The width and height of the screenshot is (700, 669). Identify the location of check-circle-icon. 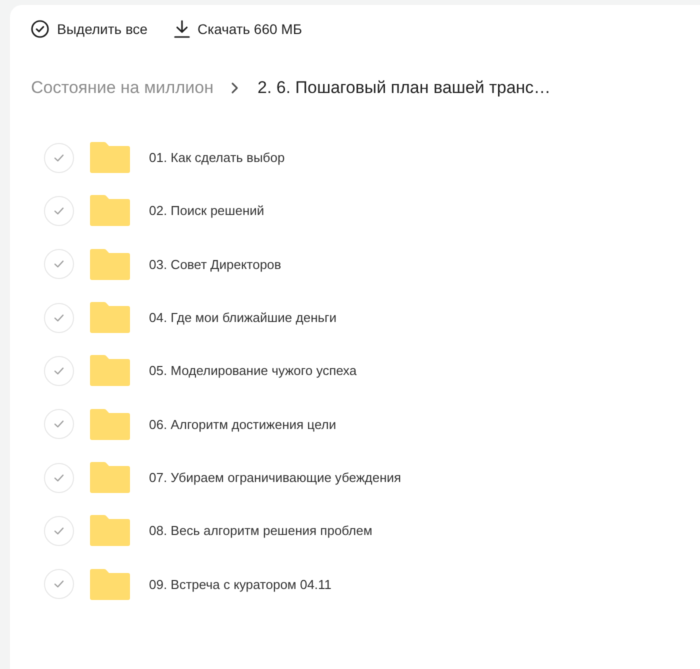
(40, 29).